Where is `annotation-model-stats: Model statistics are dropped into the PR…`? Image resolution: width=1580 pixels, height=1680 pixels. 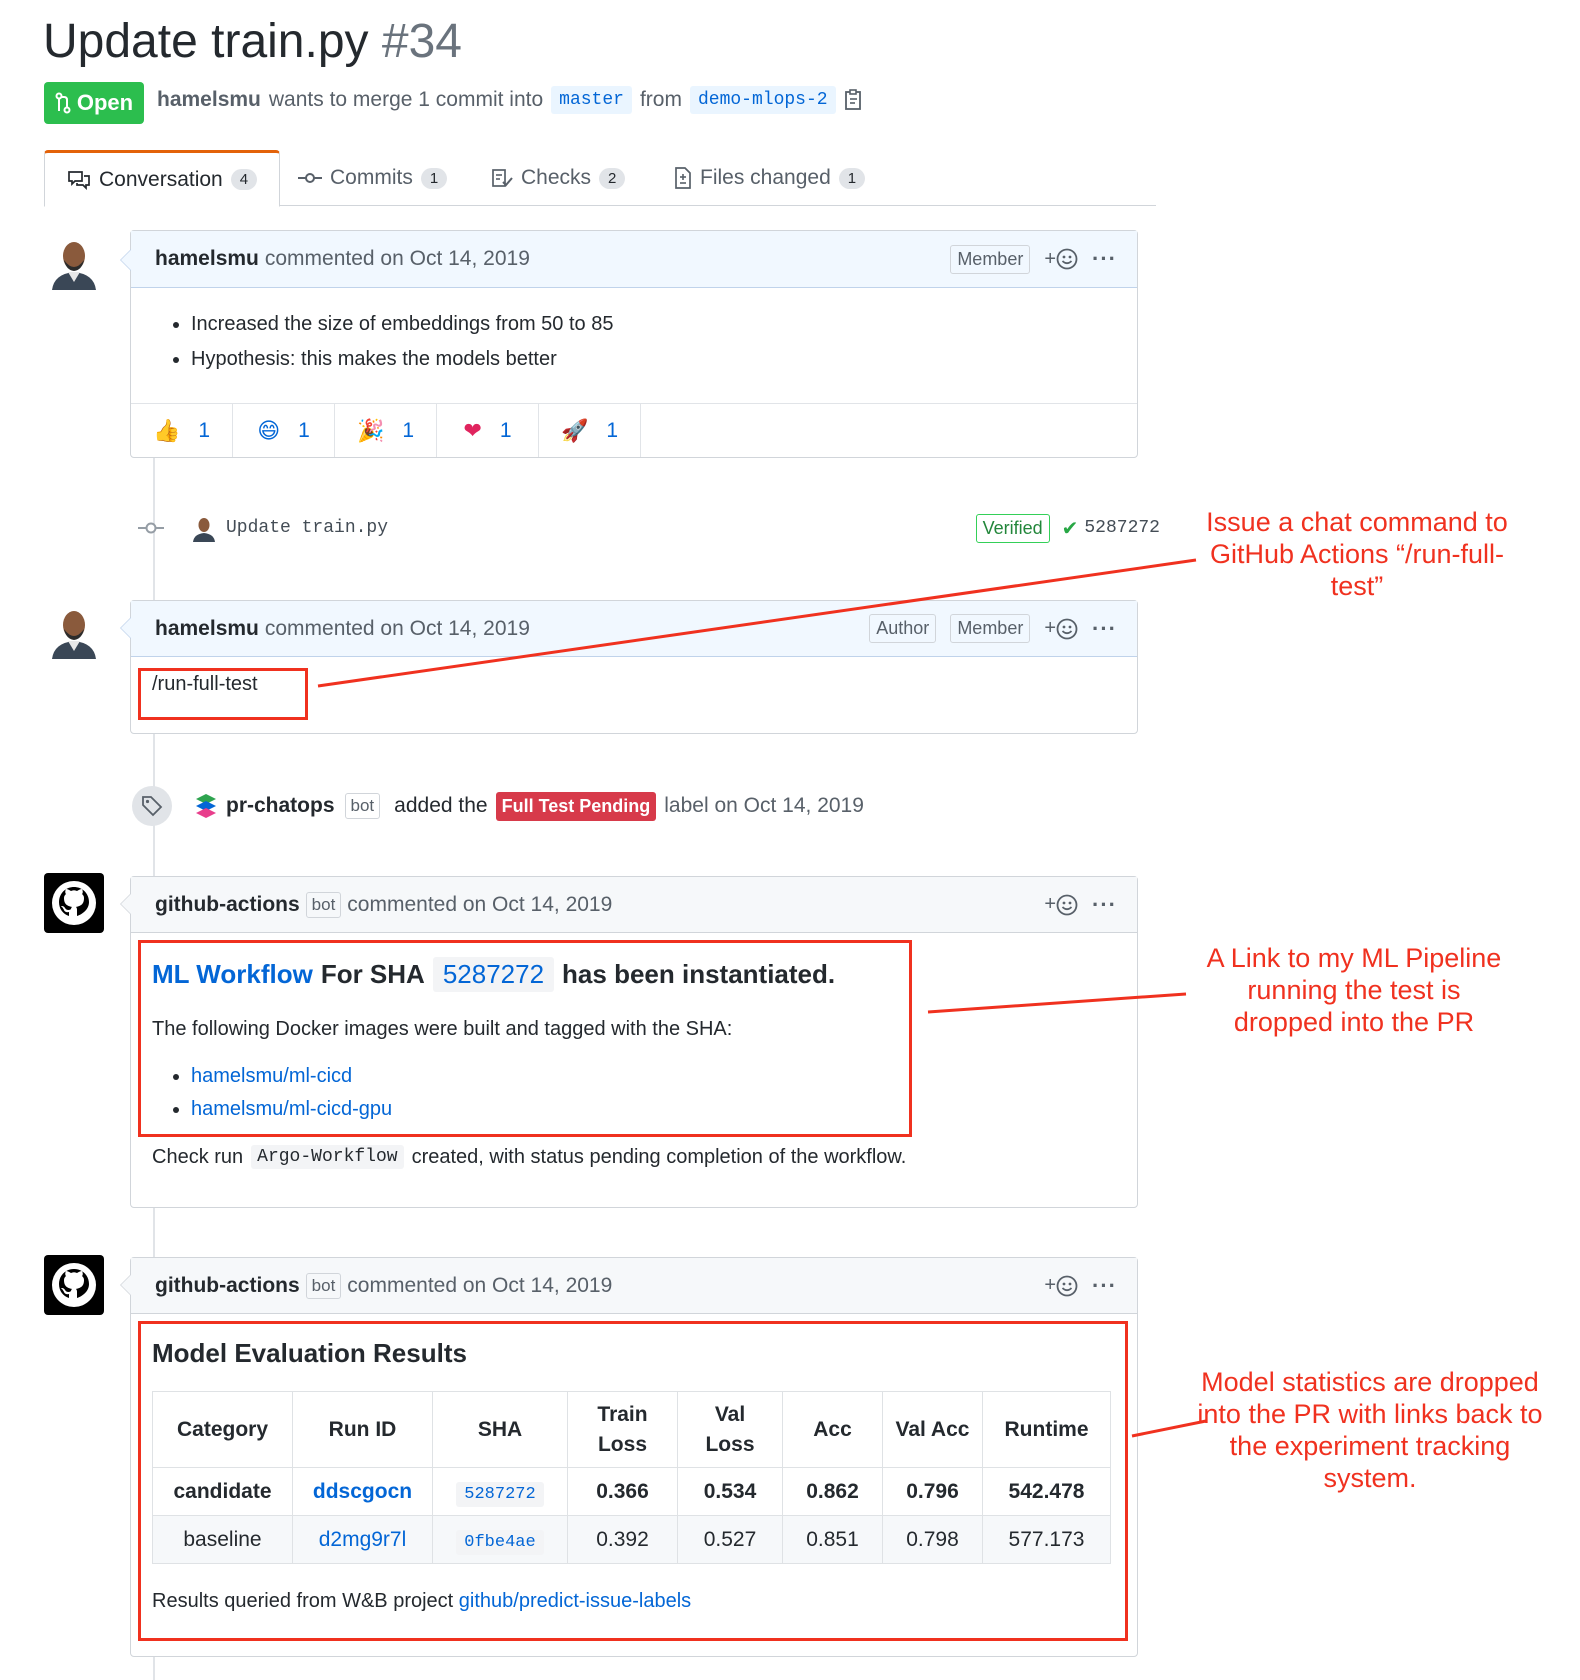
annotation-model-stats: Model statistics are dropped into the PR… is located at coordinates (1370, 1430).